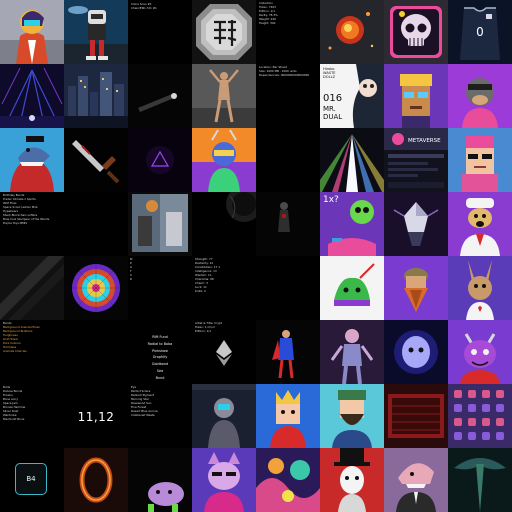 The height and width of the screenshot is (512, 512). Describe the element at coordinates (96, 480) in the screenshot. I see `tile-r7c1-fire-ring` at that location.